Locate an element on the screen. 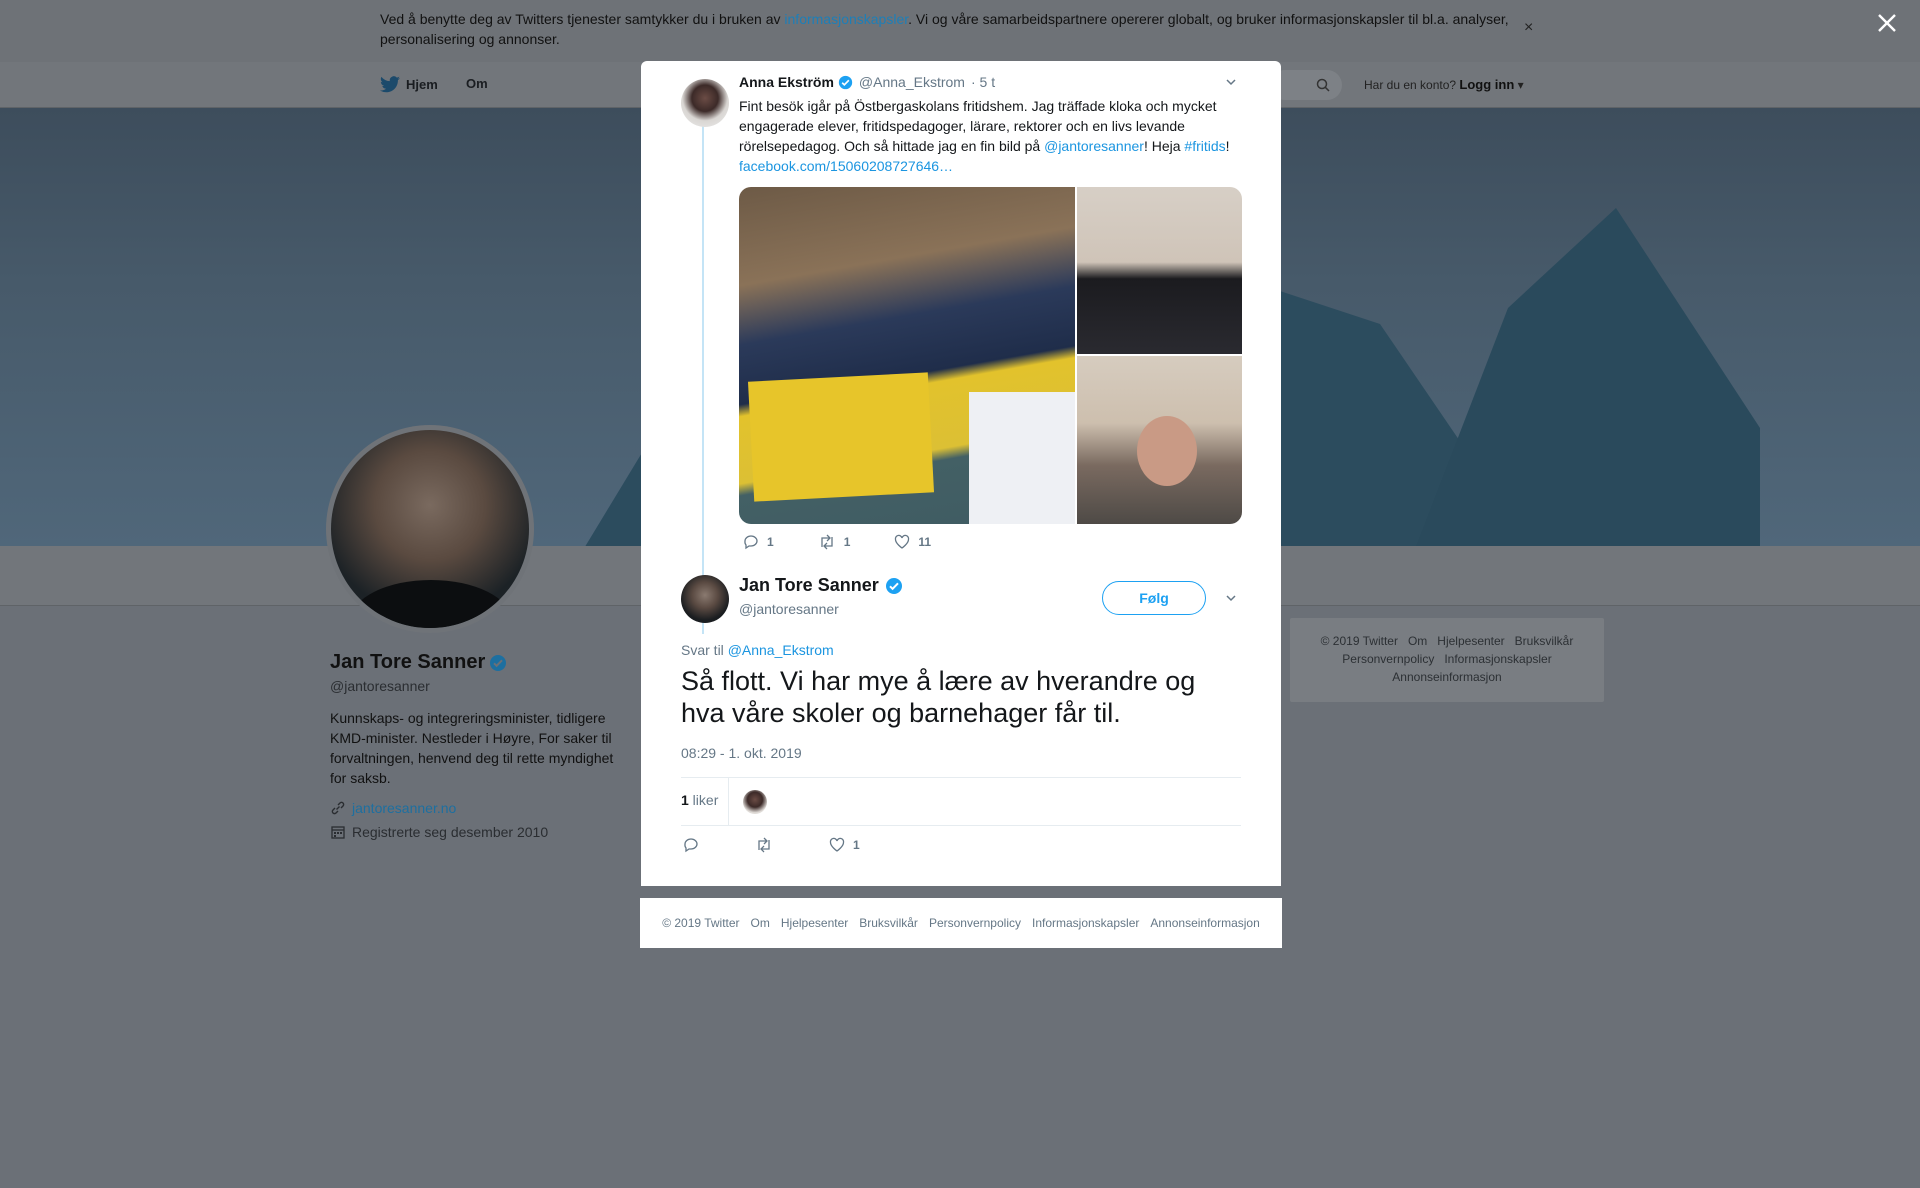  likes-count: 1 liker is located at coordinates (699, 800).